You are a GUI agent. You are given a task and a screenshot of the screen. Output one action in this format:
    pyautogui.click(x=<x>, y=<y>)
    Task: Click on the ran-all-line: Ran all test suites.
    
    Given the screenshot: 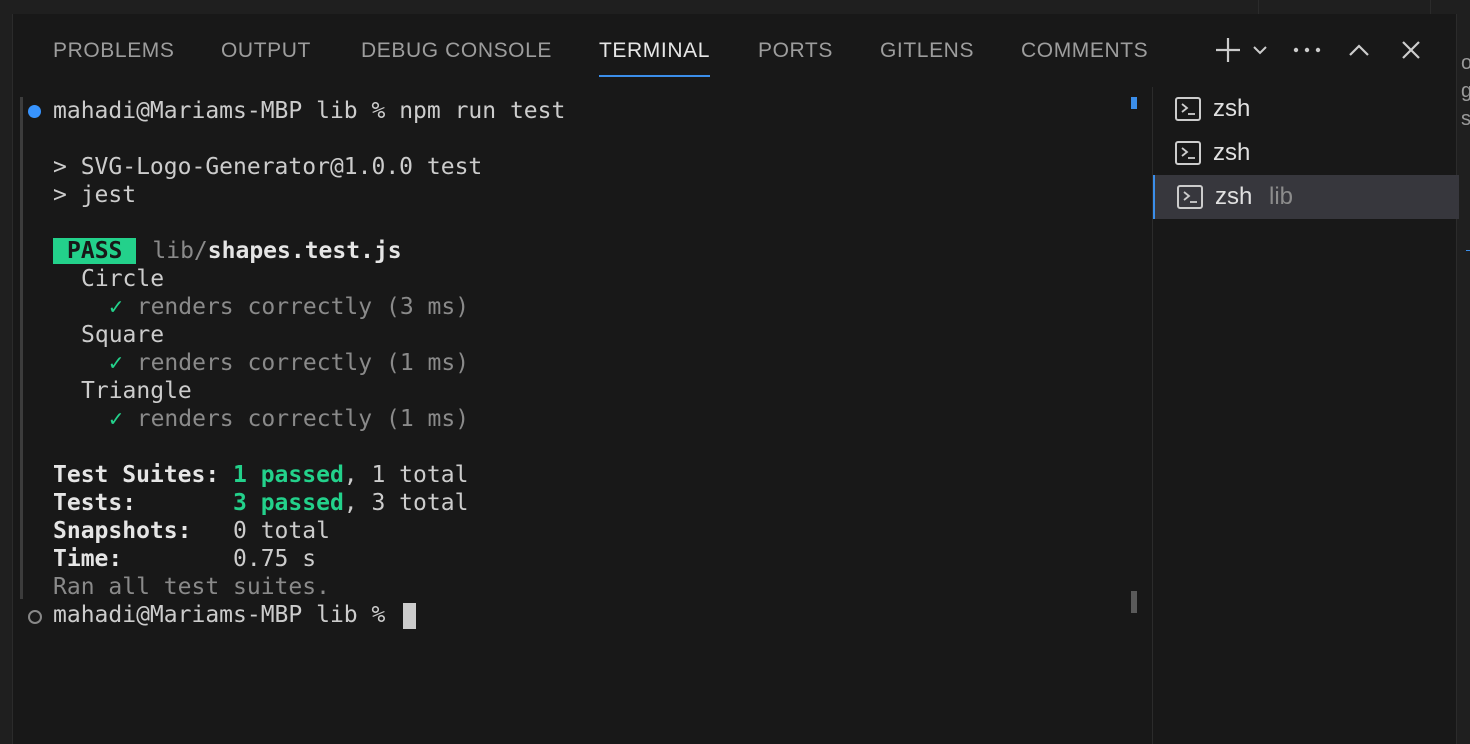 What is the action you would take?
    pyautogui.click(x=191, y=587)
    